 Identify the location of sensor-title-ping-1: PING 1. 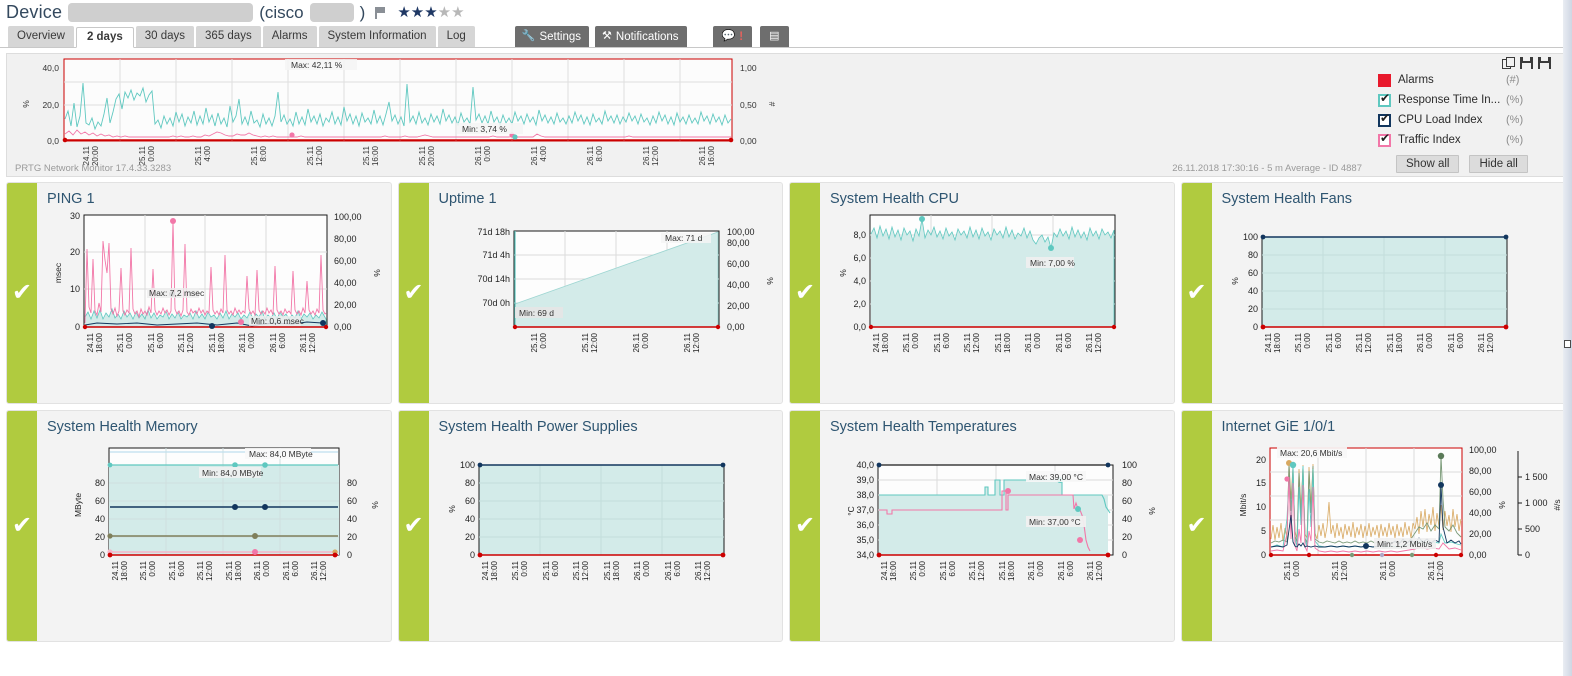
(219, 199).